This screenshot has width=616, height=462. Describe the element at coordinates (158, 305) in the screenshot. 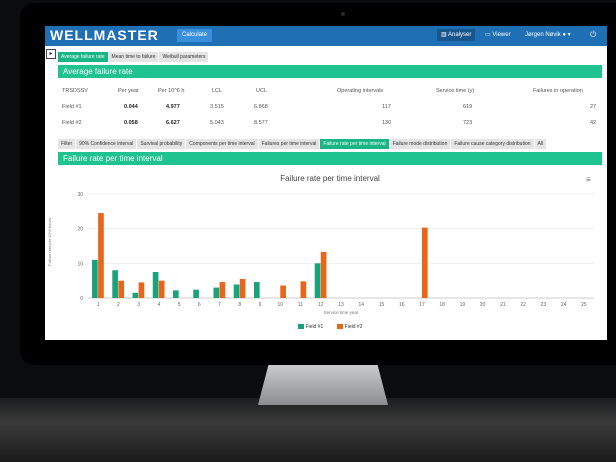

I see `x-tick-label: 4` at that location.